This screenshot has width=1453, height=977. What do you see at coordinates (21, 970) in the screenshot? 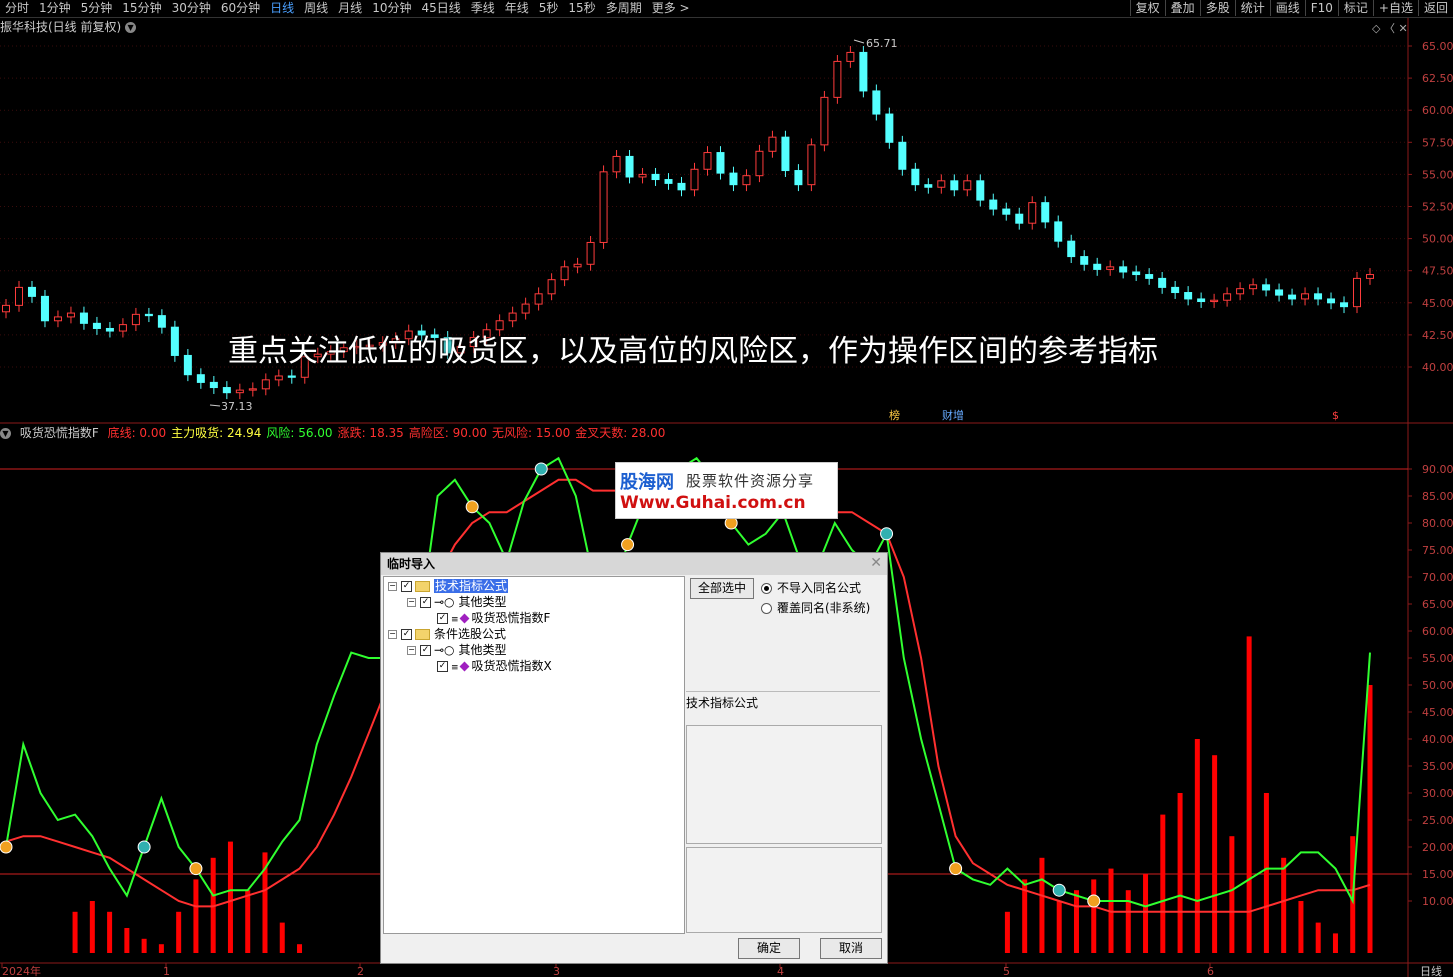
I see `date-axis-label: 2024年` at bounding box center [21, 970].